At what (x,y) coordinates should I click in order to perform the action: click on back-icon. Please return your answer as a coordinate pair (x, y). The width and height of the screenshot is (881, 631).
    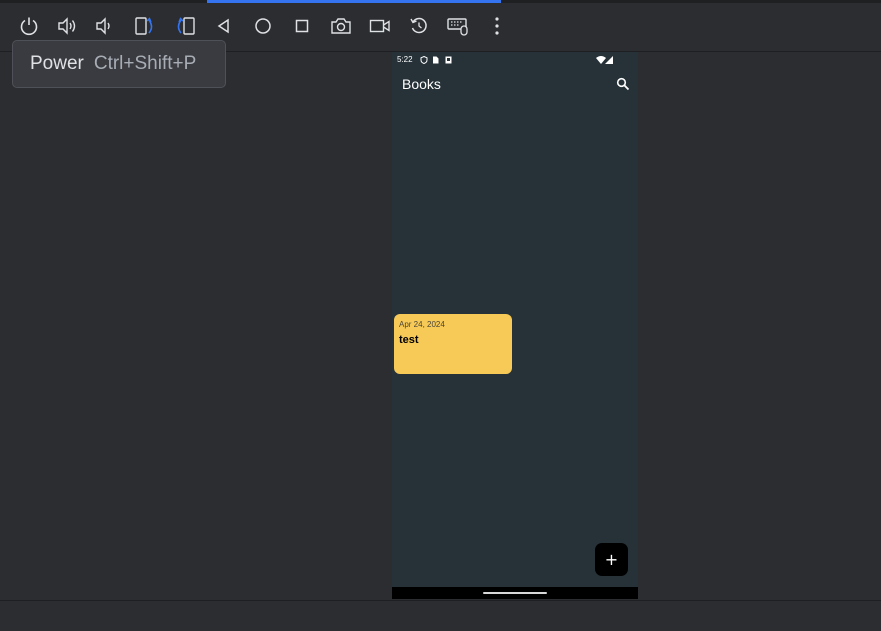
    Looking at the image, I should click on (223, 26).